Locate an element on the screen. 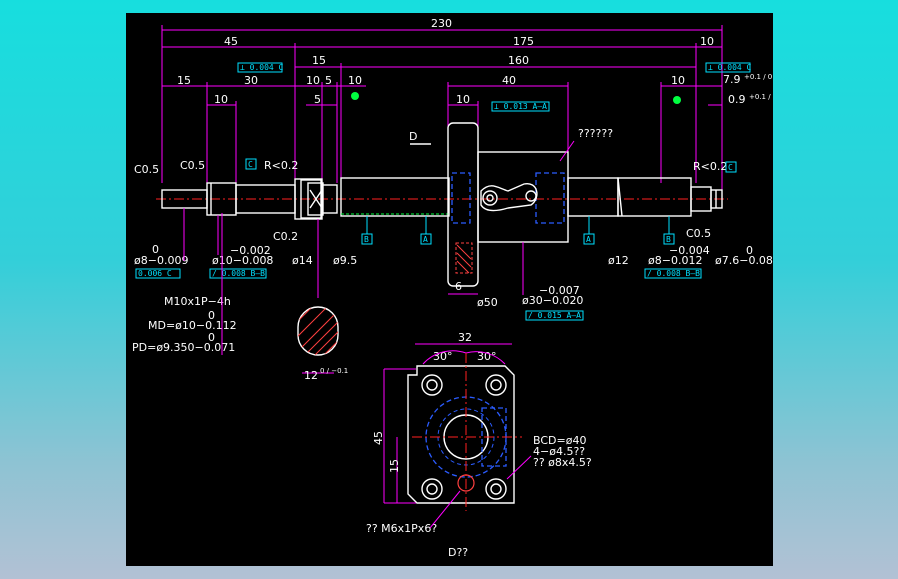 This screenshot has width=898, height=579. tol-perp-right: ⊥ 0.004 C is located at coordinates (730, 67).